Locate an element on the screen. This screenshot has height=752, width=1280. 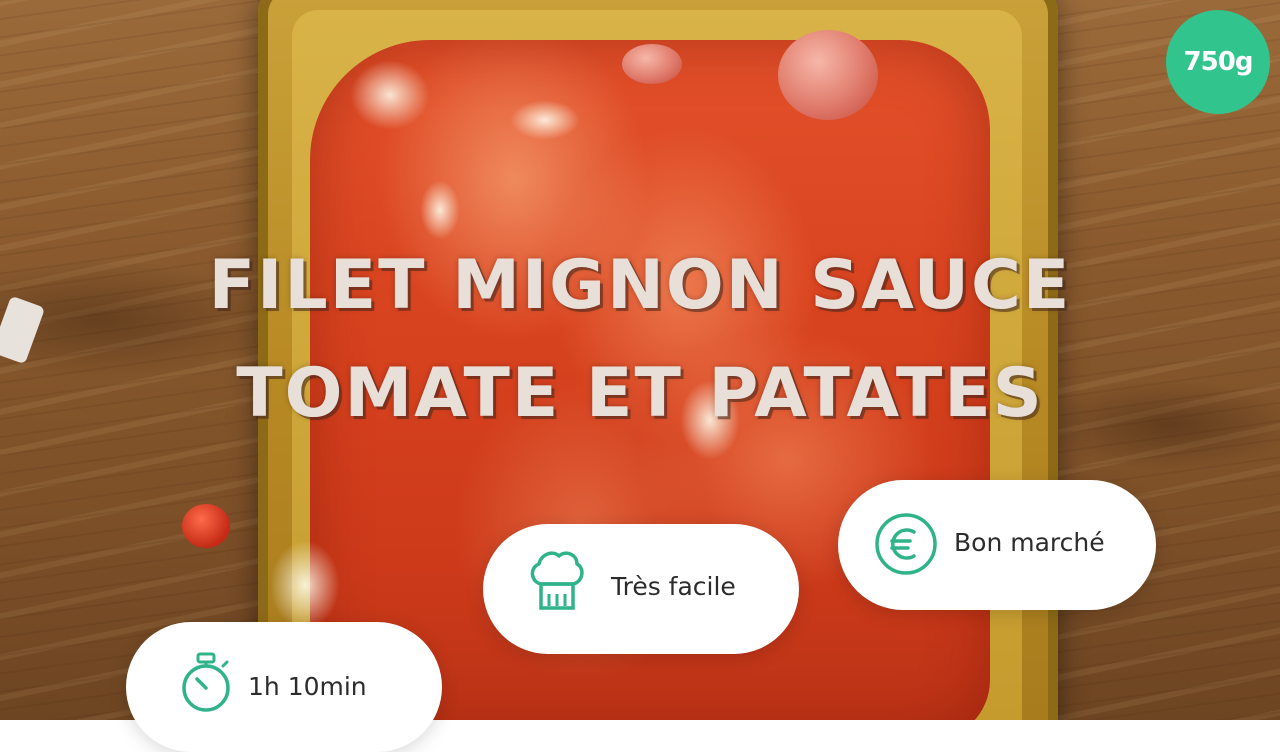
euro-icon is located at coordinates (906, 546).